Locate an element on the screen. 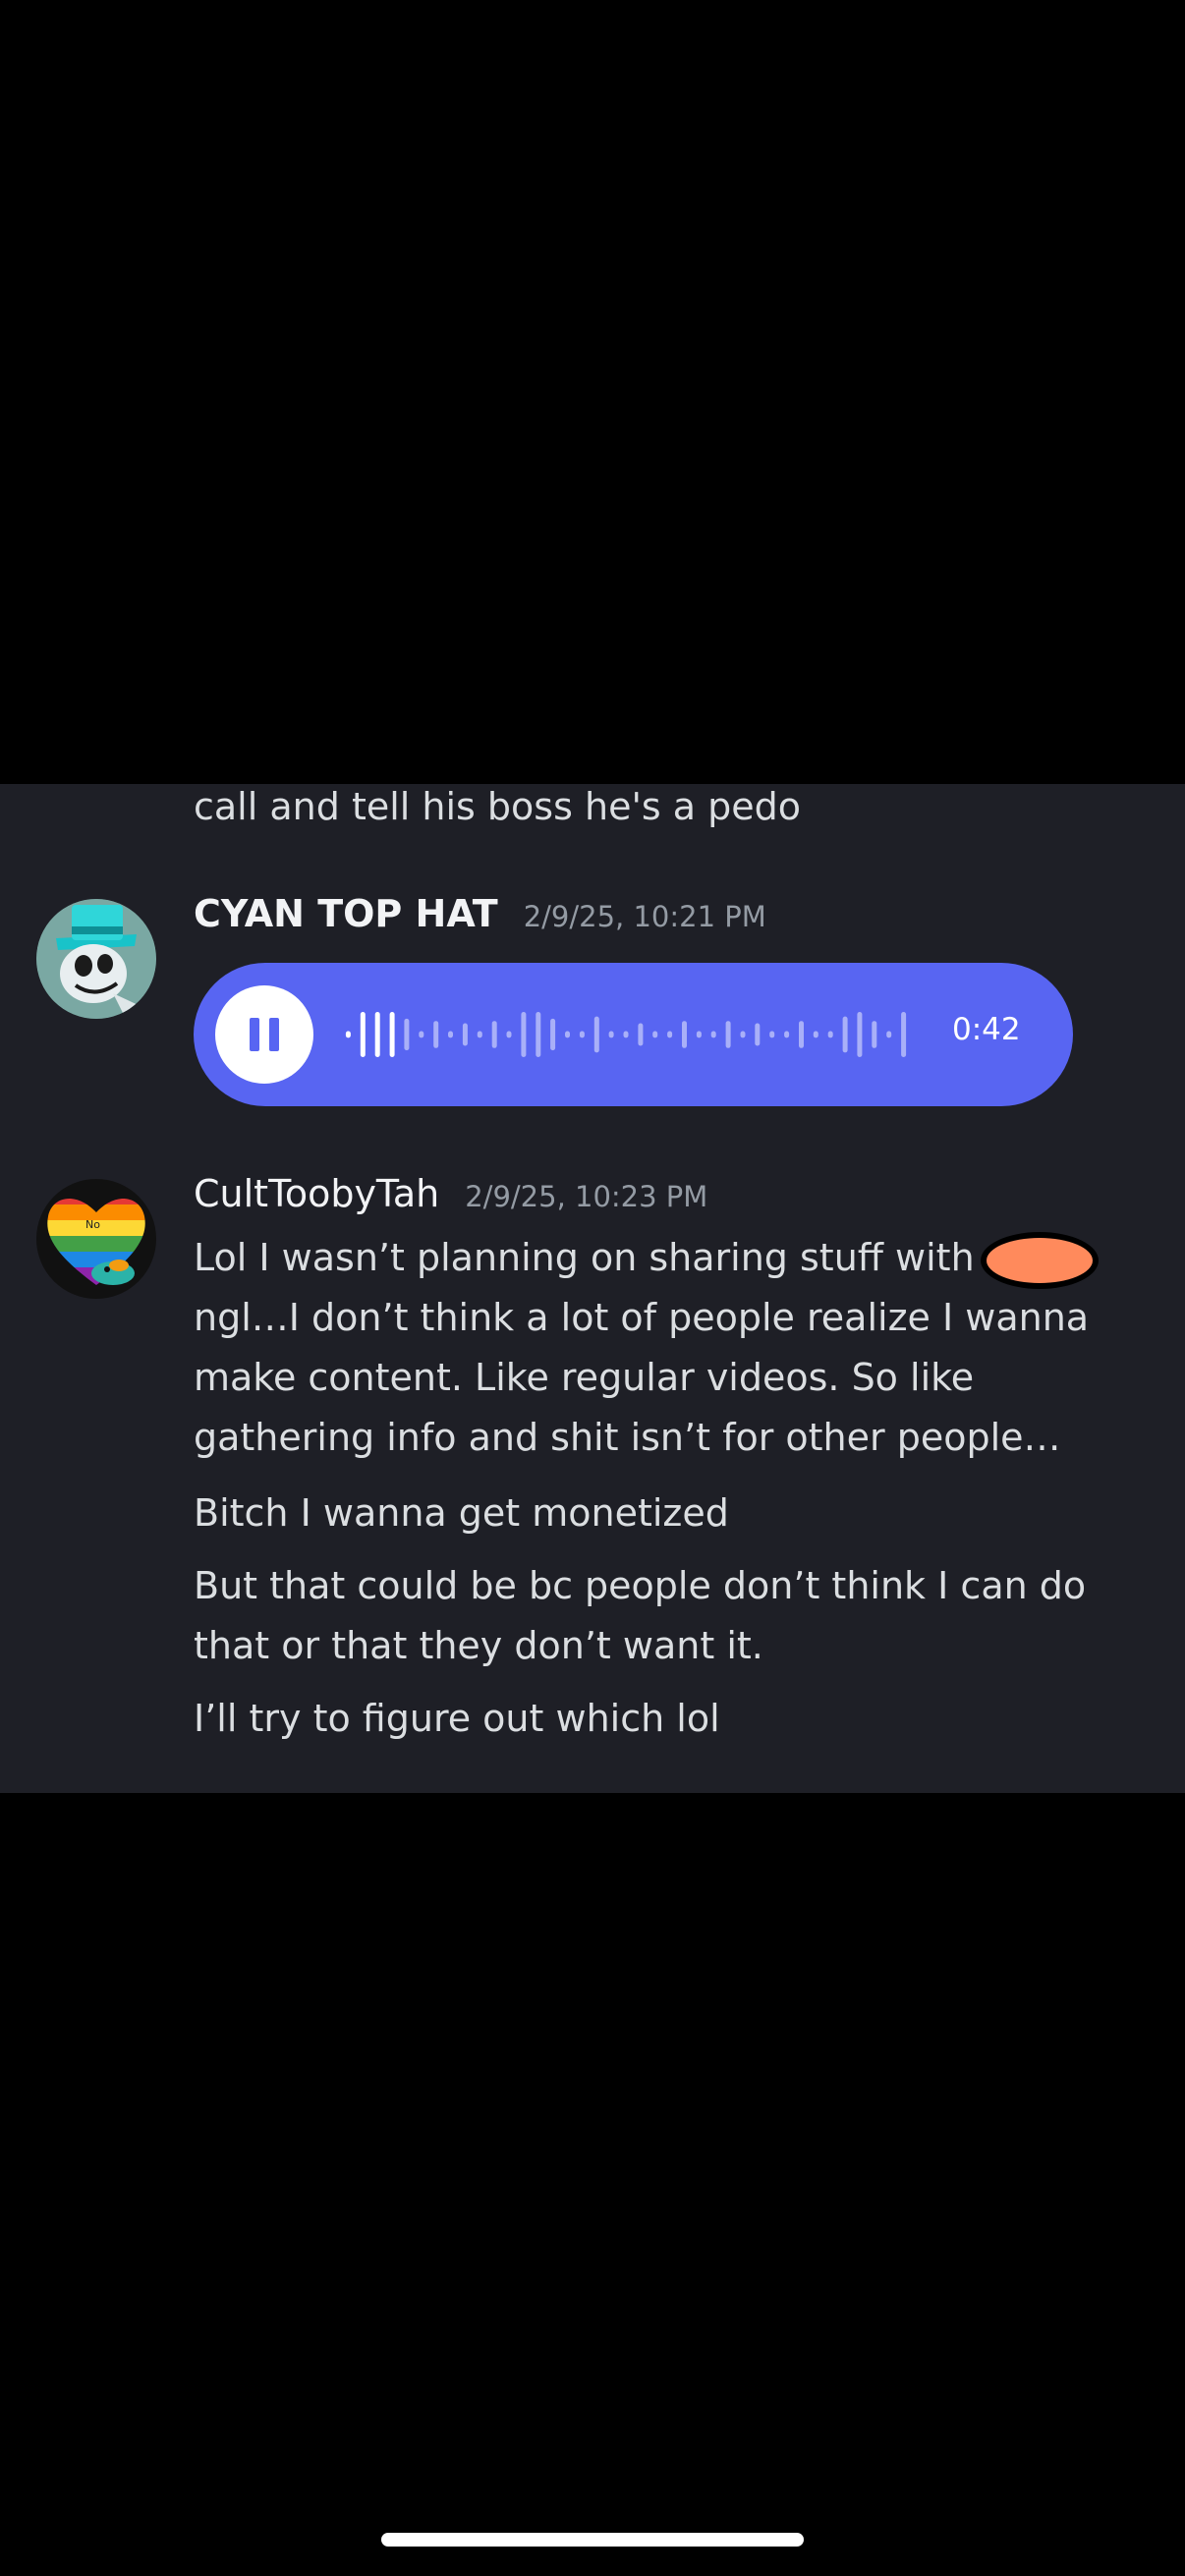  culttoobytah-avatar: No is located at coordinates (96, 1239).